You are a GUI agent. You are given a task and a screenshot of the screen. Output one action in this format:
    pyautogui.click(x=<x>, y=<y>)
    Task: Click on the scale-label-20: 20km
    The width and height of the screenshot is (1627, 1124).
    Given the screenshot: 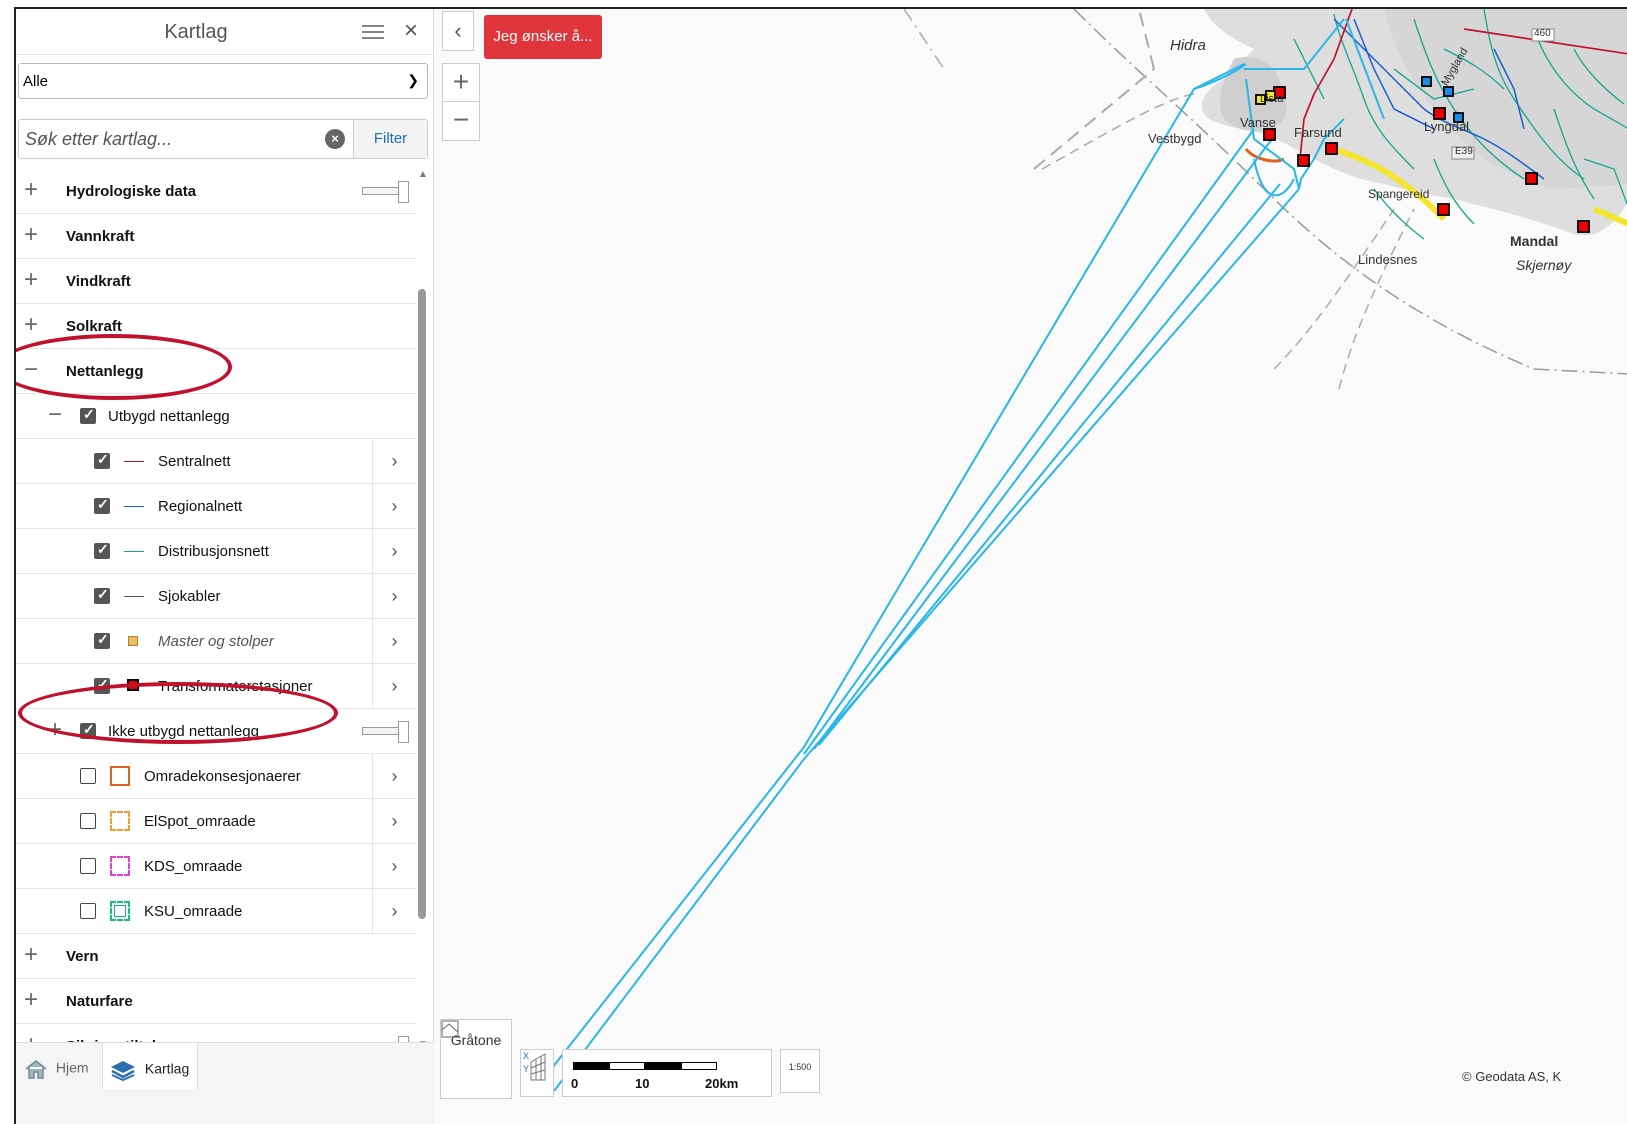 What is the action you would take?
    pyautogui.click(x=722, y=1083)
    